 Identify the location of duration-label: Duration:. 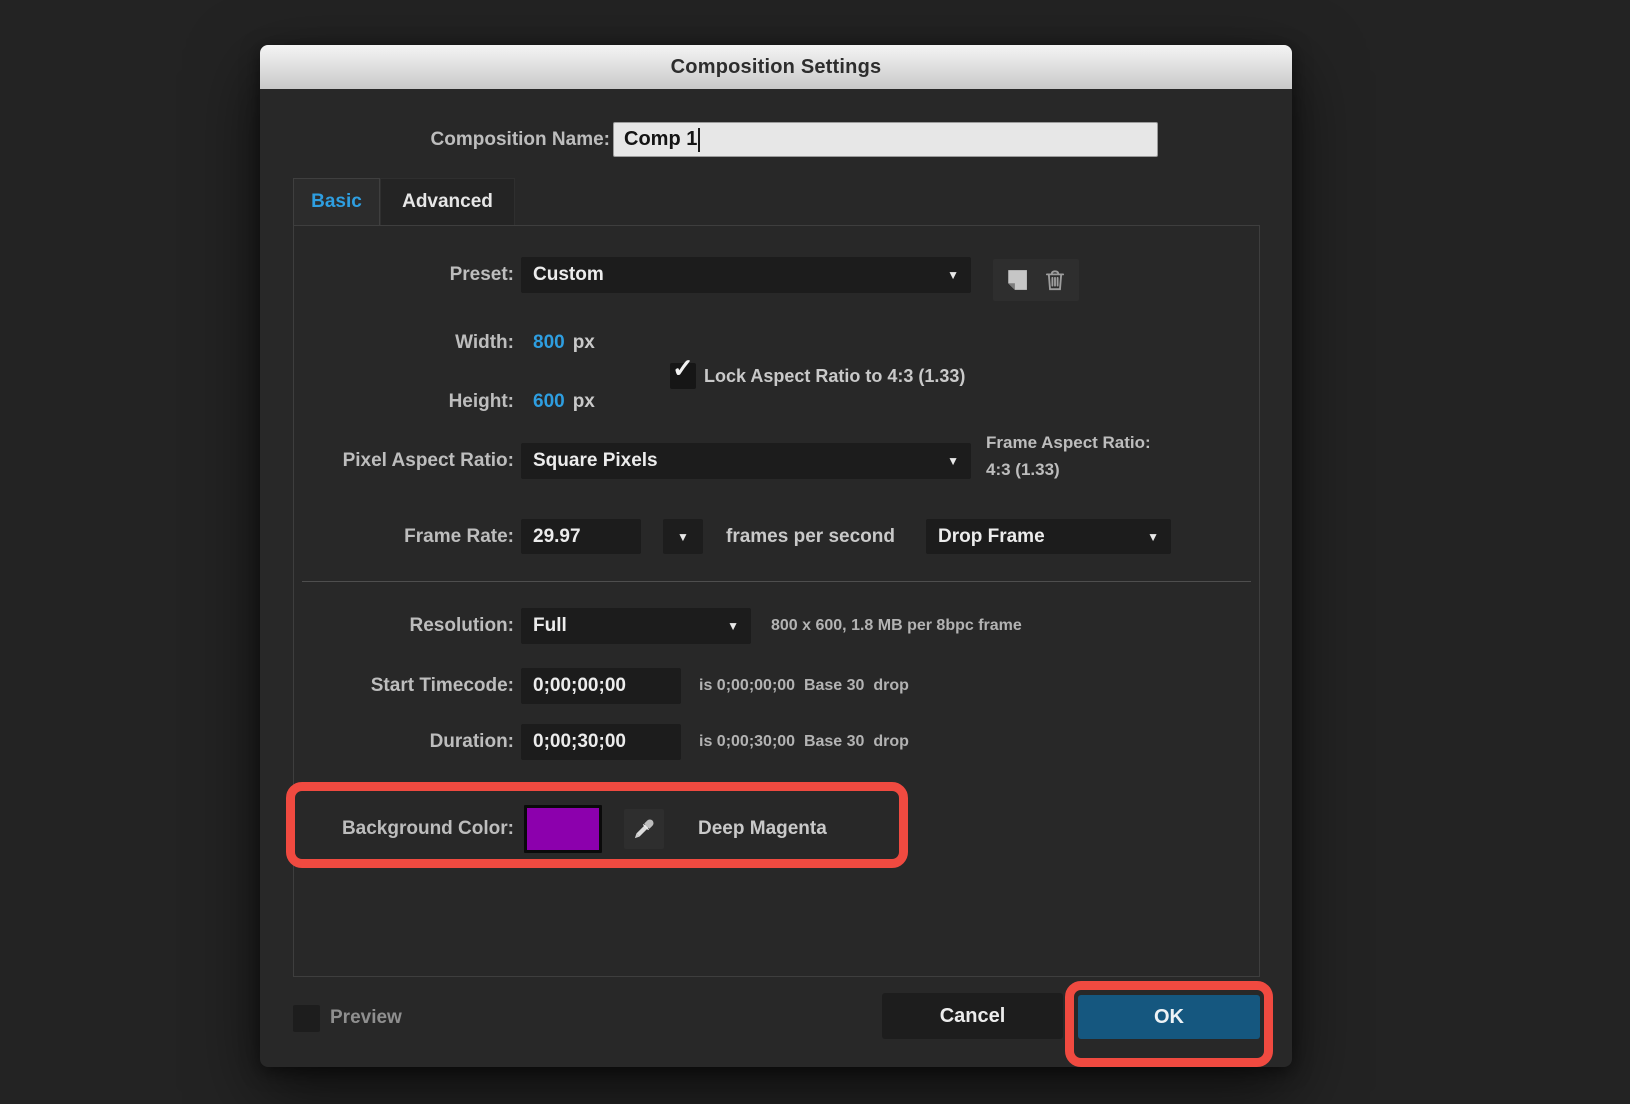
(471, 741).